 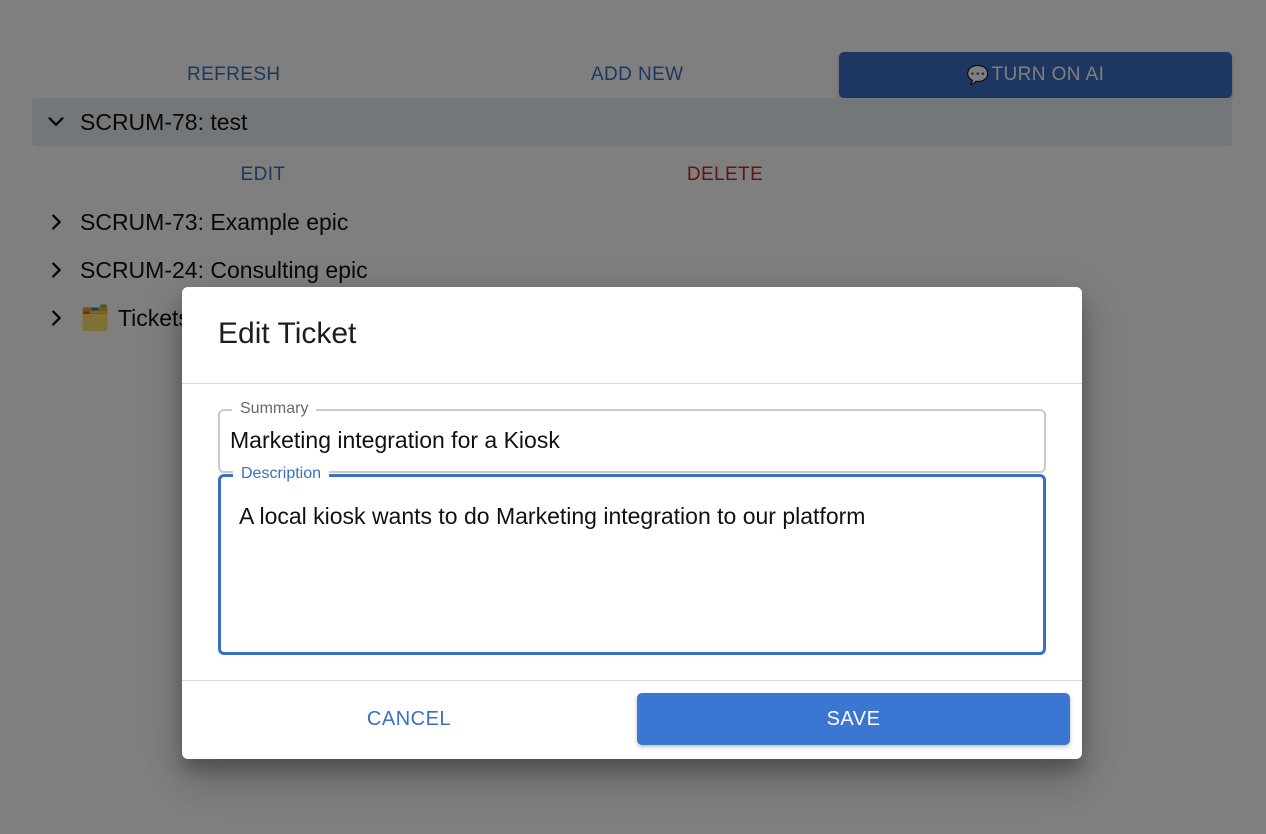 I want to click on summary-field: Summary, so click(x=632, y=436).